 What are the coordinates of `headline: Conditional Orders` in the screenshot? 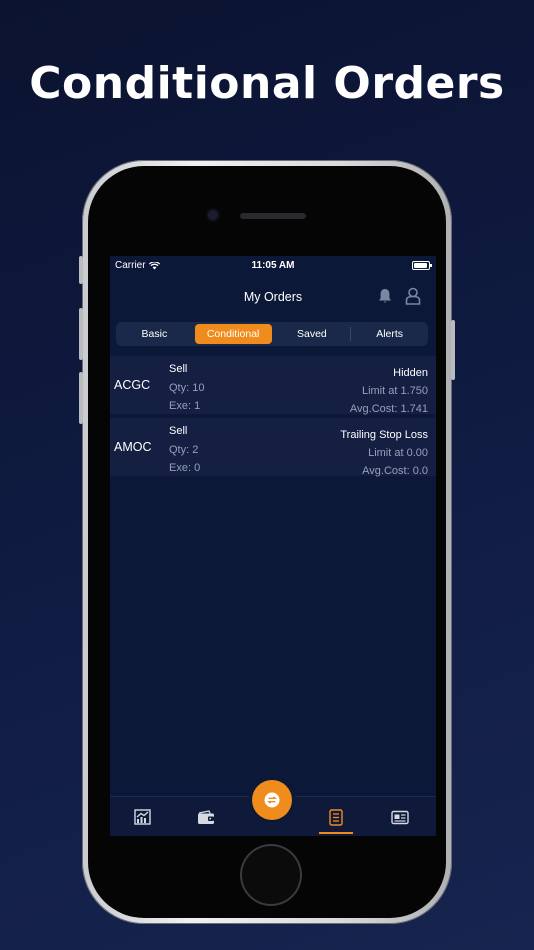 It's located at (267, 83).